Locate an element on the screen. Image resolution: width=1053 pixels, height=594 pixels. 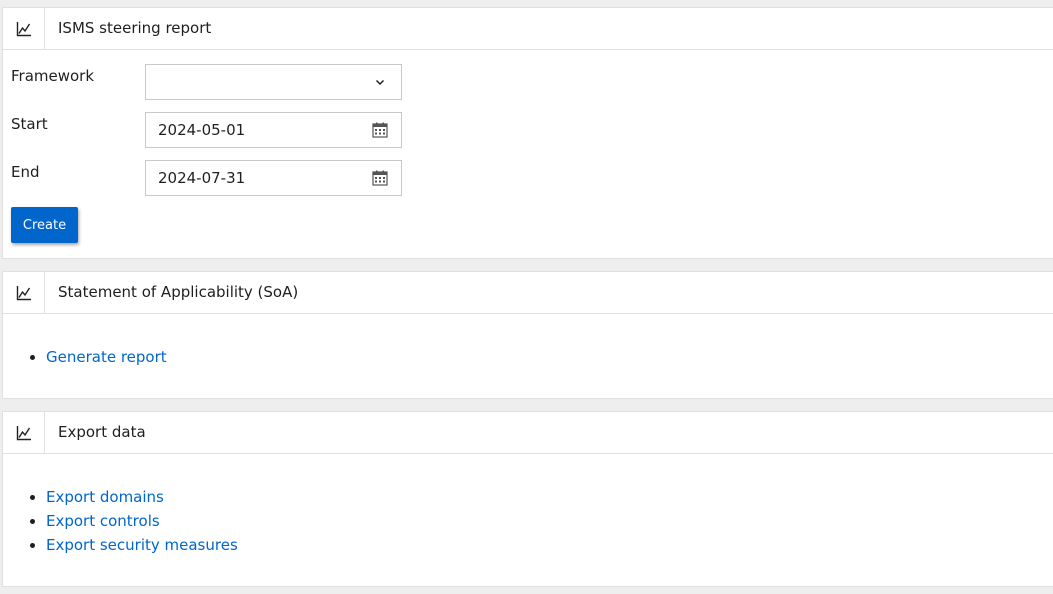
generate-report-link: Generate report is located at coordinates (106, 357).